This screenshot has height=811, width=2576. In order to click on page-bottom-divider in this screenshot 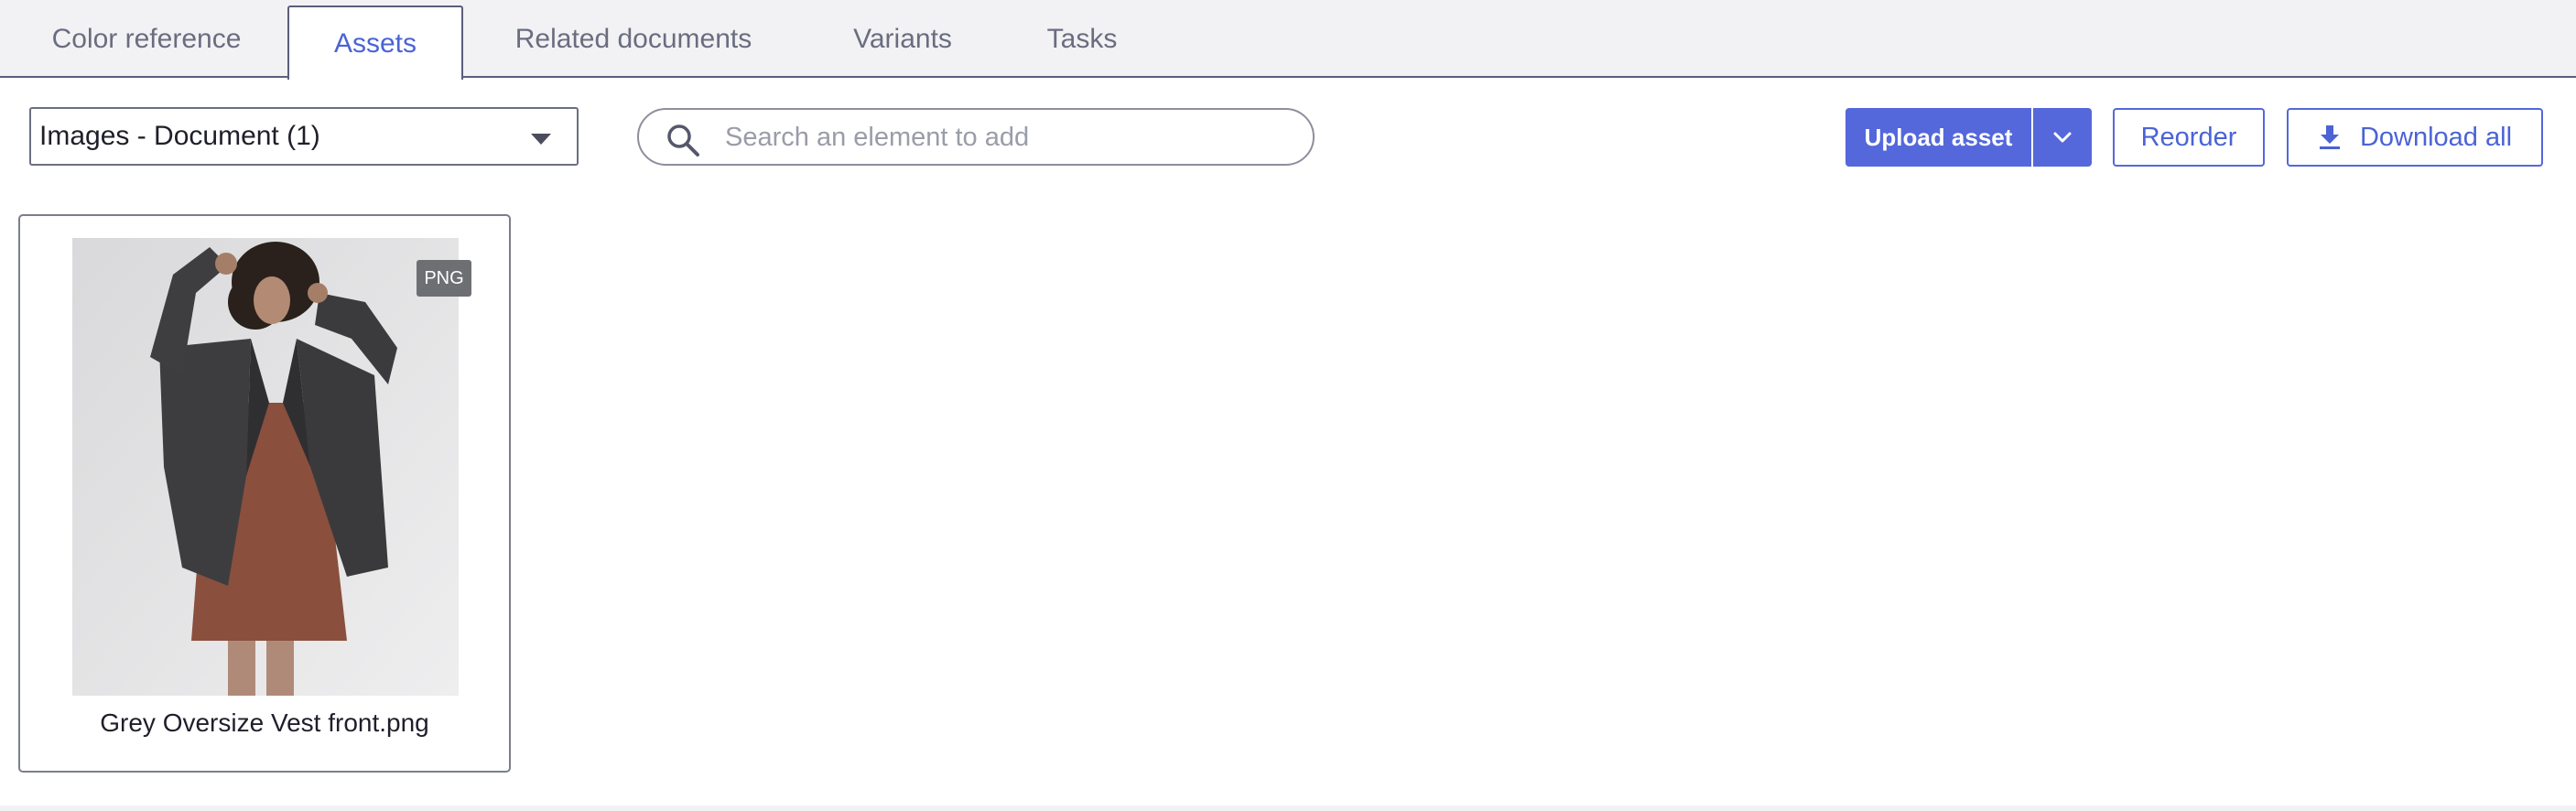, I will do `click(1288, 809)`.